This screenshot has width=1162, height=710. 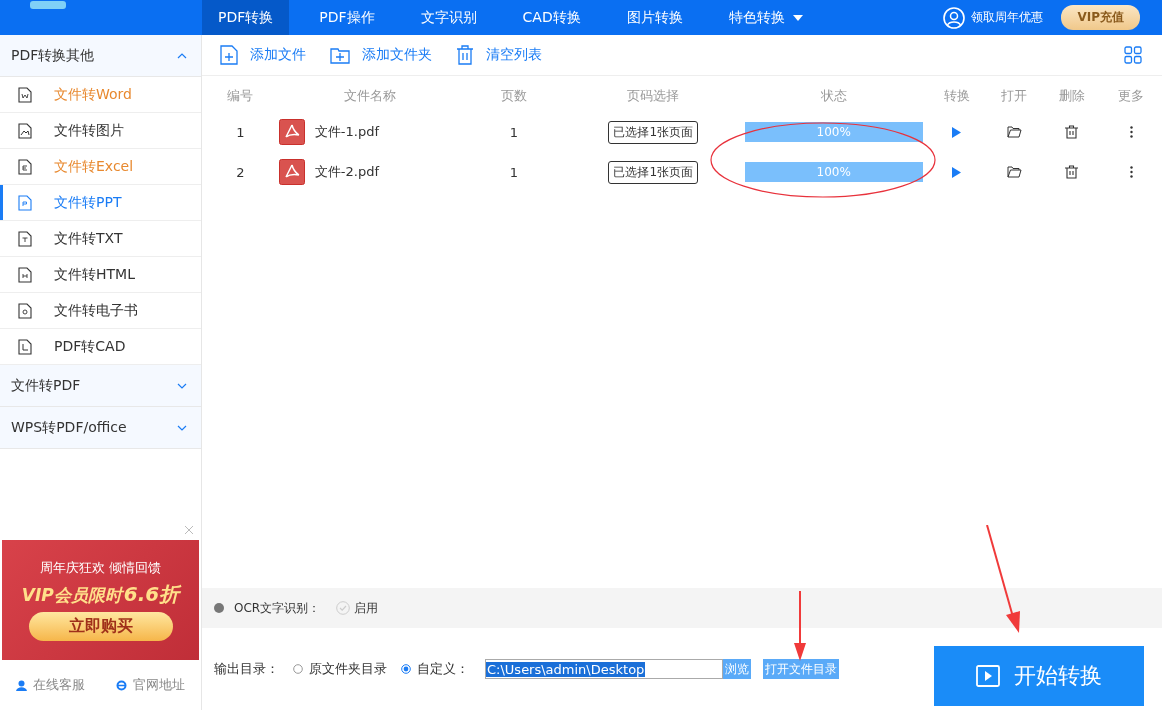 What do you see at coordinates (263, 55) in the screenshot?
I see `toolbar-button: 添加文件` at bounding box center [263, 55].